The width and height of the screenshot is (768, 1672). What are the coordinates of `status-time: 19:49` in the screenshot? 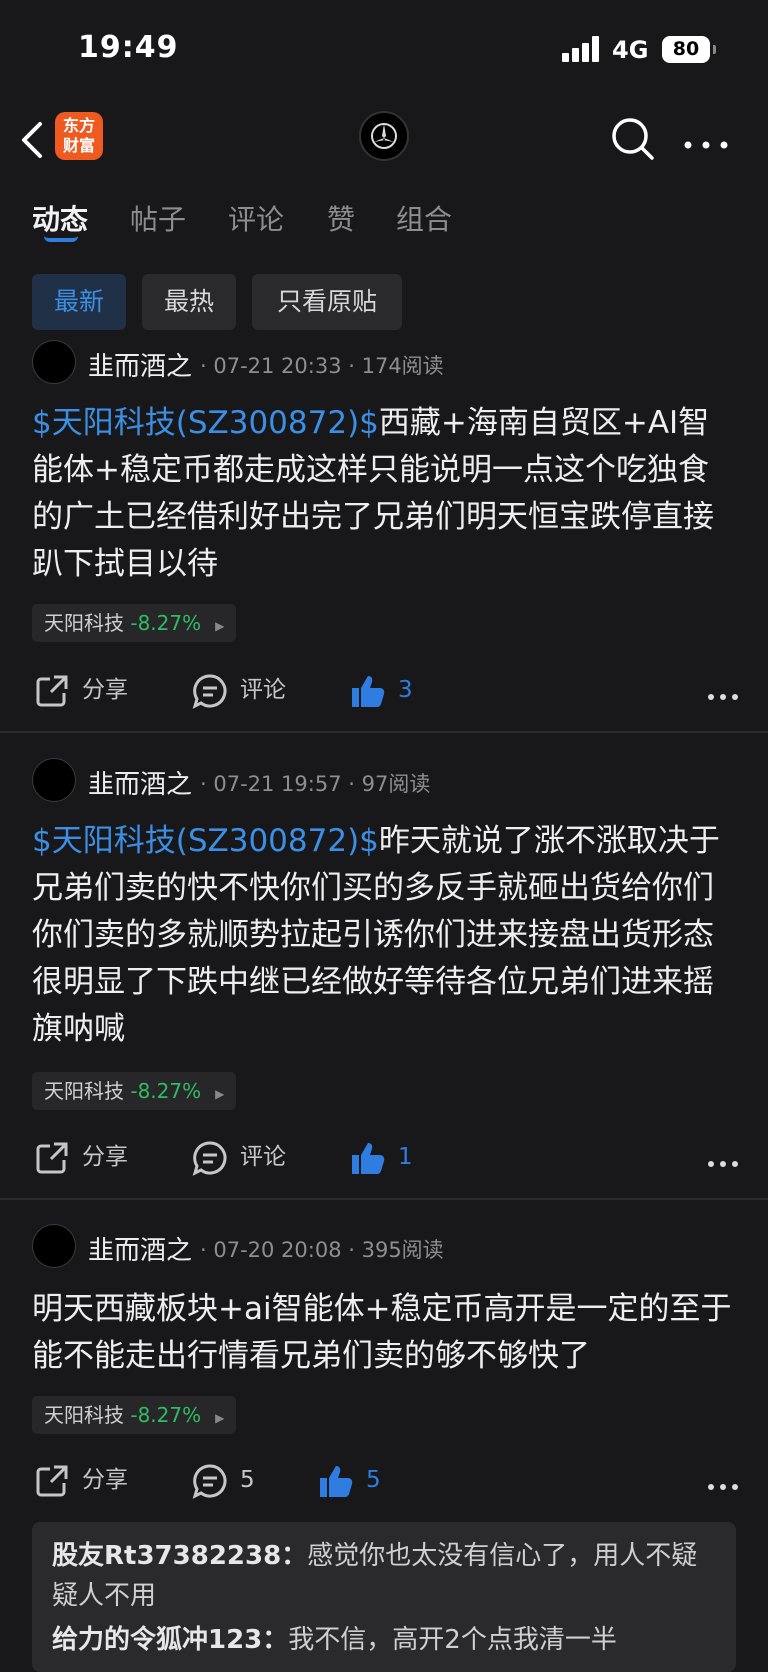 It's located at (128, 47).